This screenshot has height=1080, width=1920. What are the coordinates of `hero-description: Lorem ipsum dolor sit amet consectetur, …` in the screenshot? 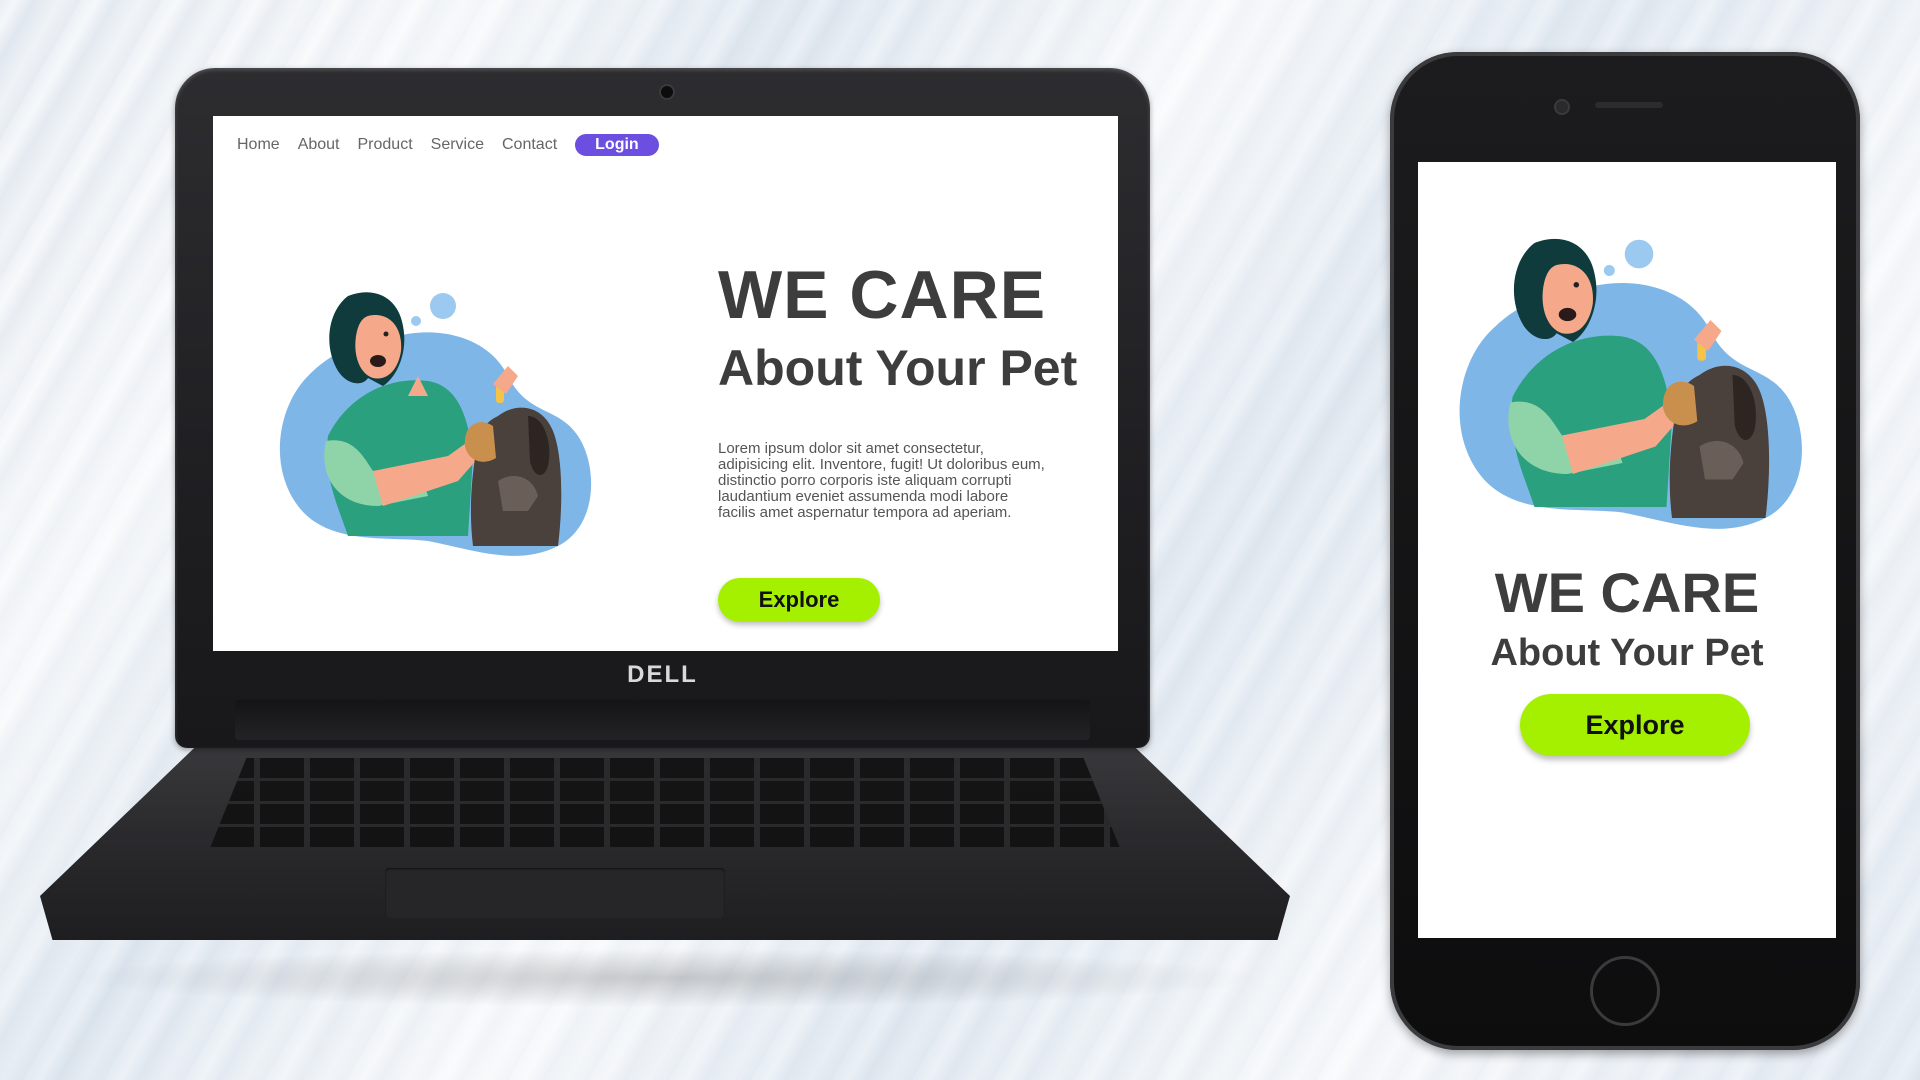 It's located at (881, 480).